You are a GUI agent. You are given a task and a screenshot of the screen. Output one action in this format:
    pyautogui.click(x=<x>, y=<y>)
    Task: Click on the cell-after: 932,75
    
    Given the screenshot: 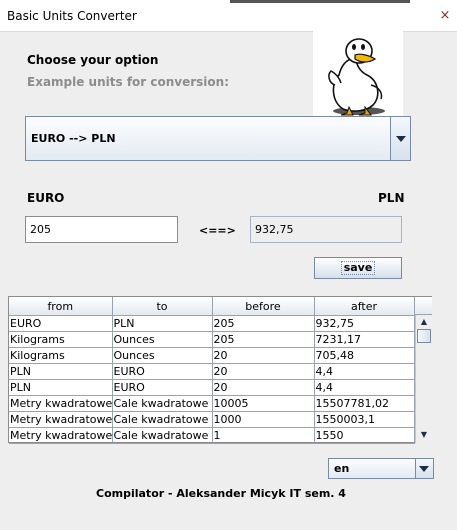 What is the action you would take?
    pyautogui.click(x=364, y=323)
    